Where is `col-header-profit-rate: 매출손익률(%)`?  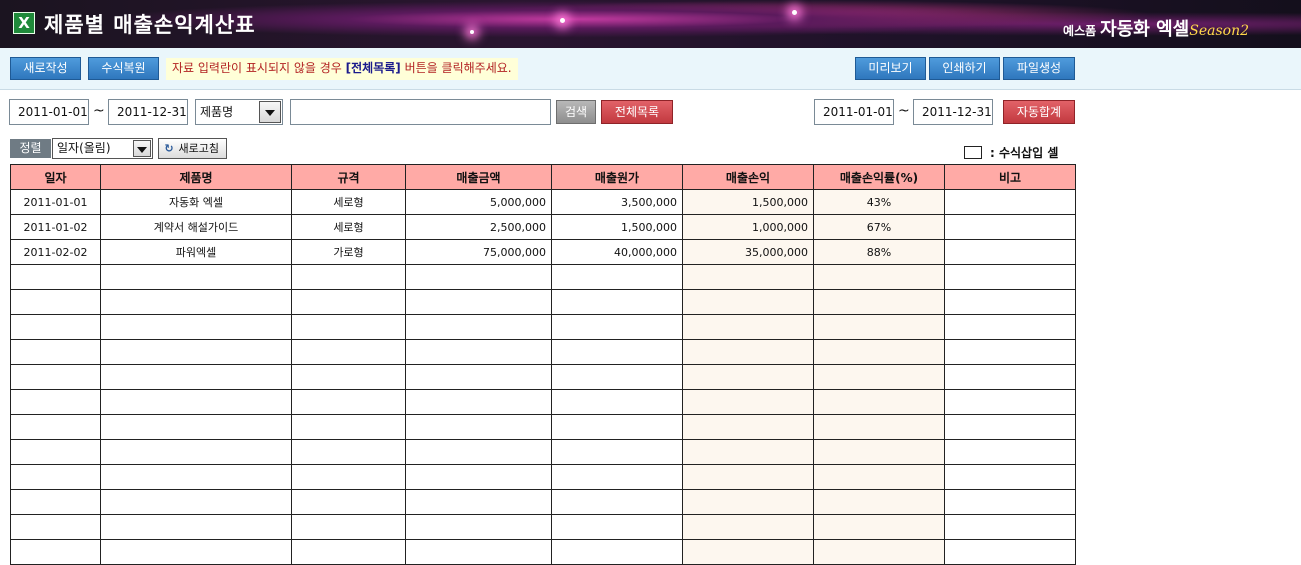
col-header-profit-rate: 매출손익률(%) is located at coordinates (879, 177).